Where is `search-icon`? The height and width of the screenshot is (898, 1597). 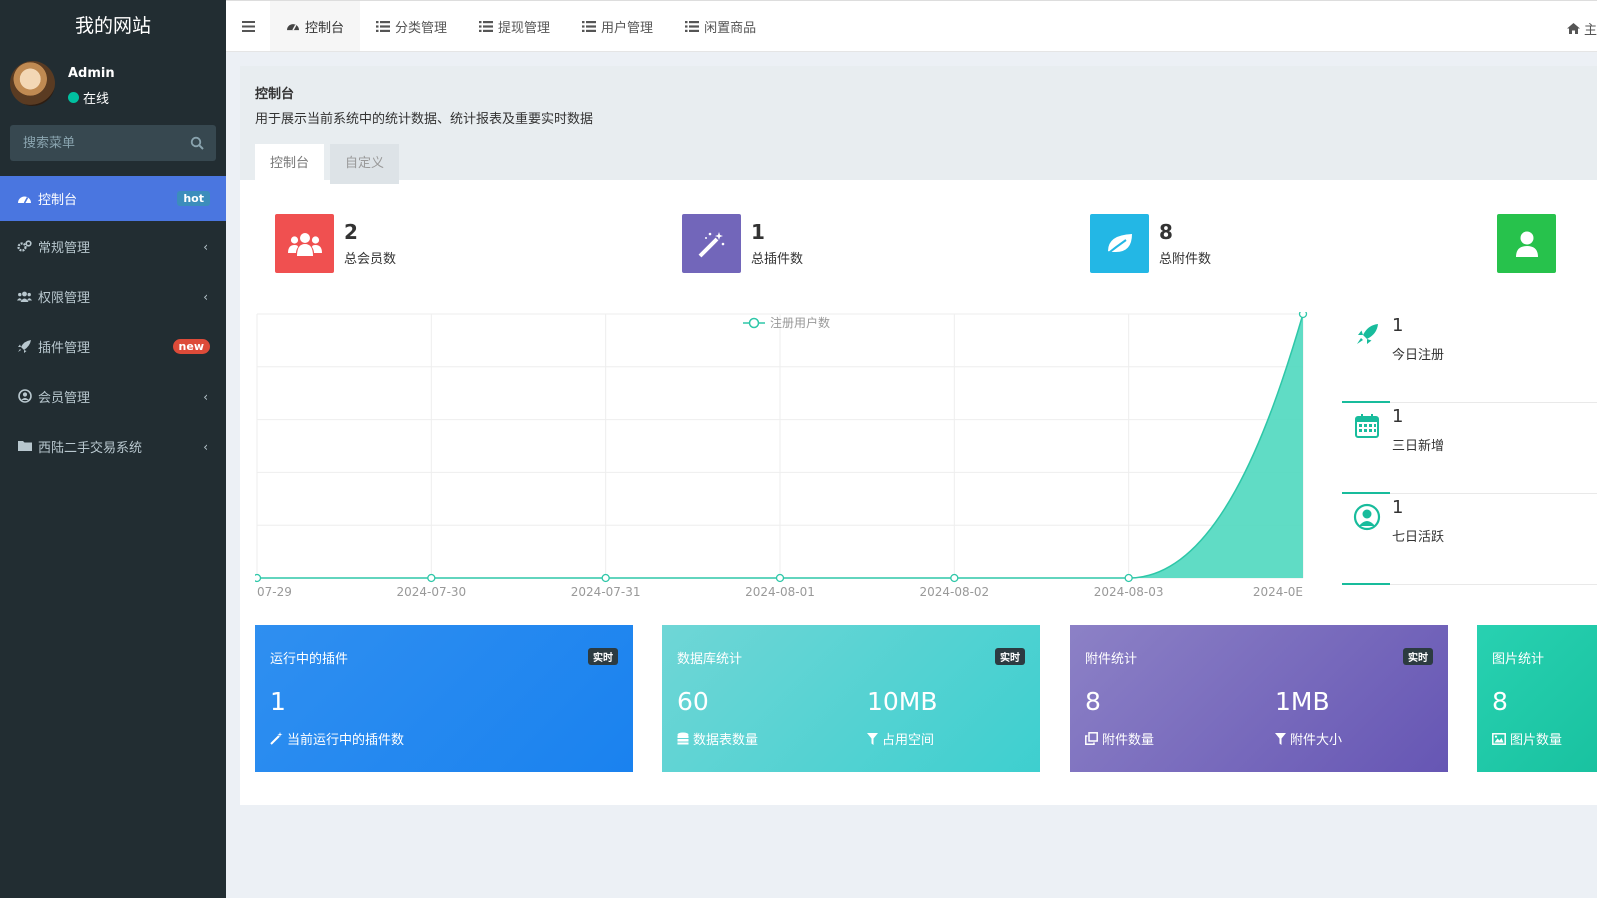
search-icon is located at coordinates (197, 143).